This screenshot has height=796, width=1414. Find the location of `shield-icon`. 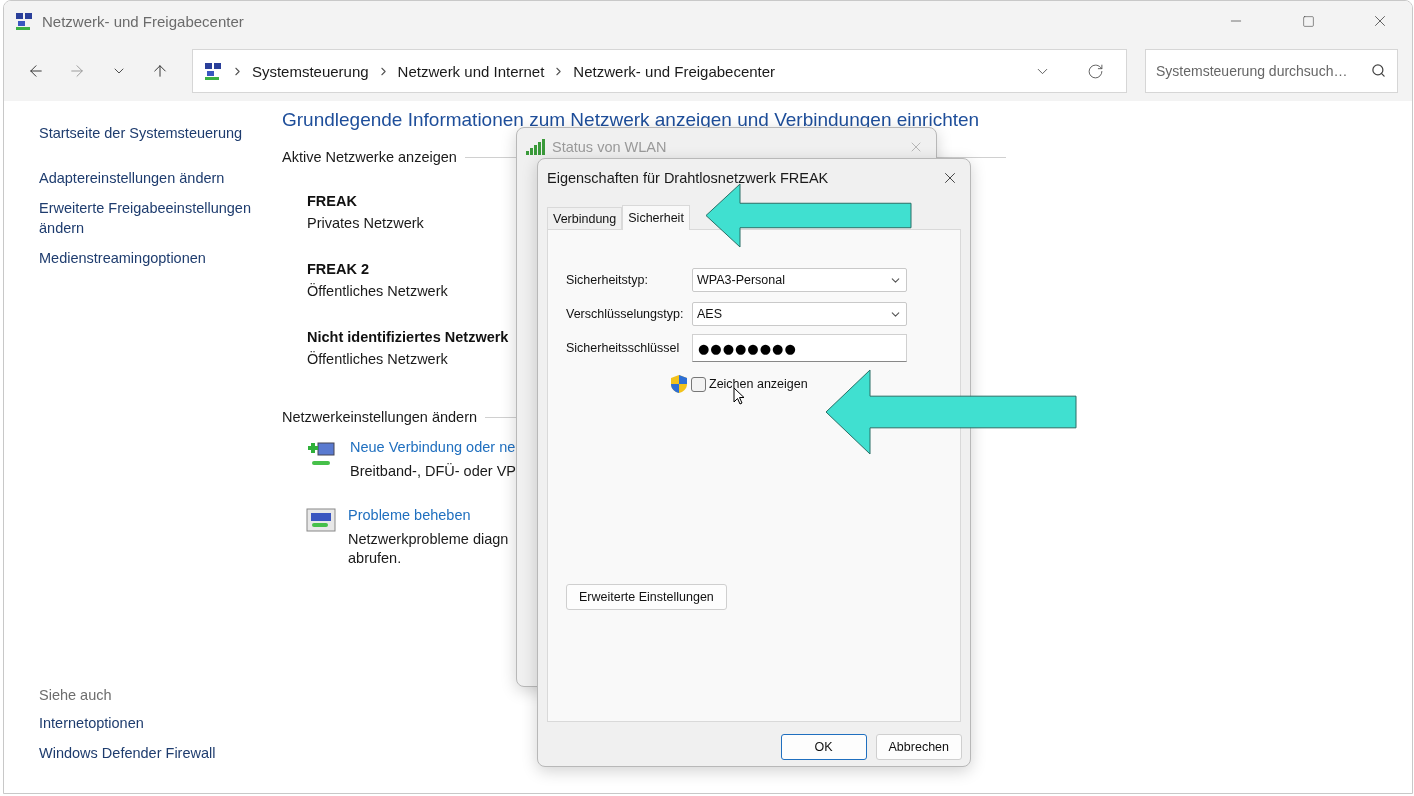

shield-icon is located at coordinates (679, 384).